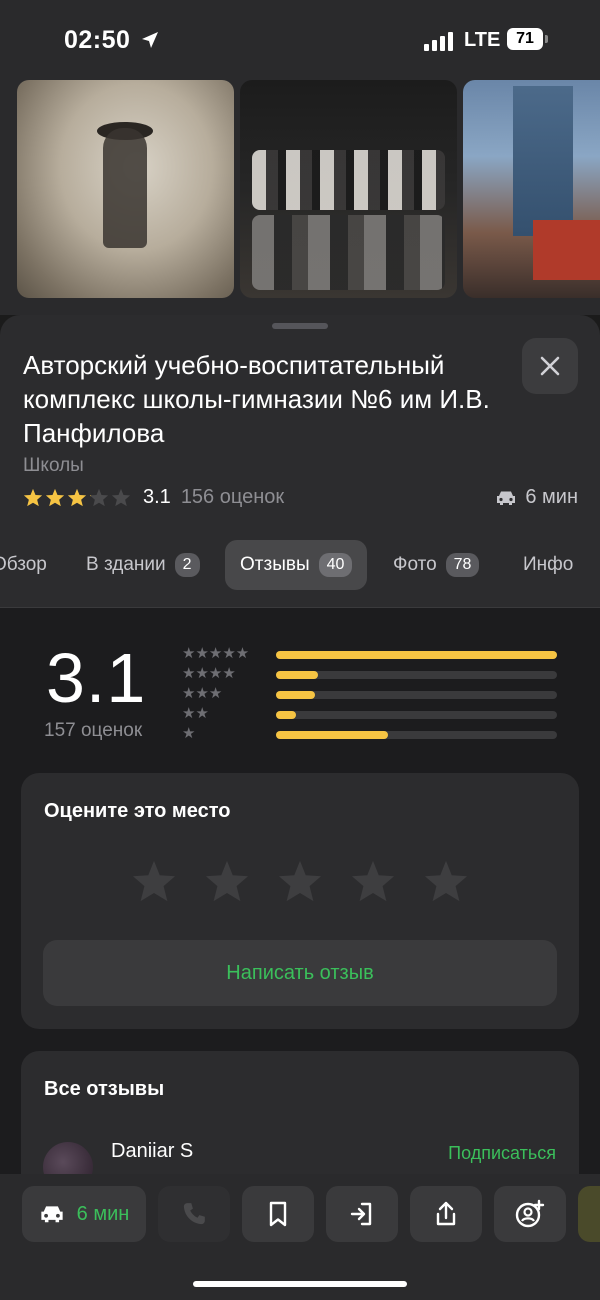 This screenshot has height=1300, width=600. What do you see at coordinates (446, 881) in the screenshot?
I see `rate-star-5-icon` at bounding box center [446, 881].